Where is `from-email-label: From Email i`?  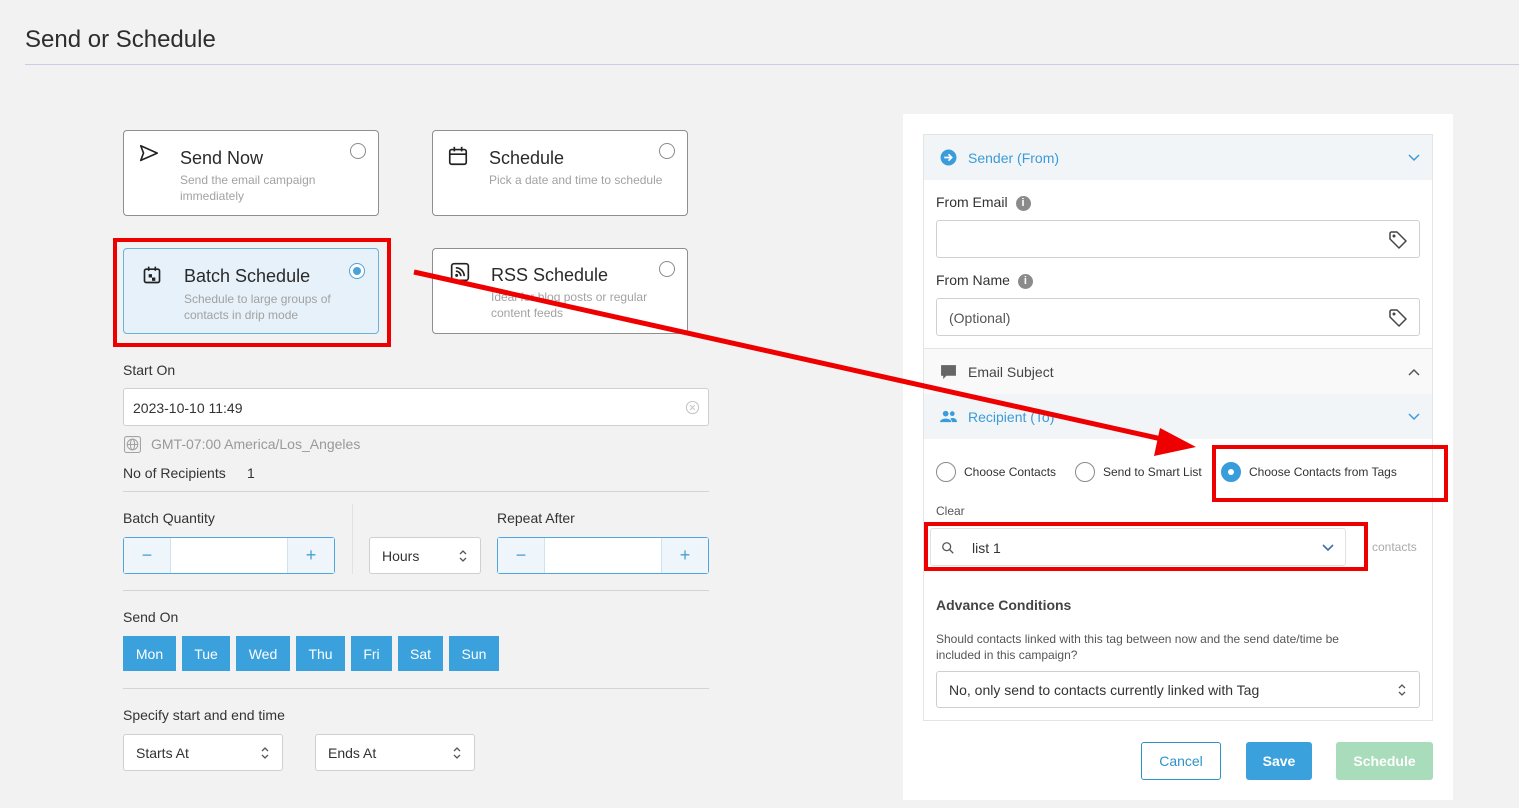 from-email-label: From Email i is located at coordinates (983, 202).